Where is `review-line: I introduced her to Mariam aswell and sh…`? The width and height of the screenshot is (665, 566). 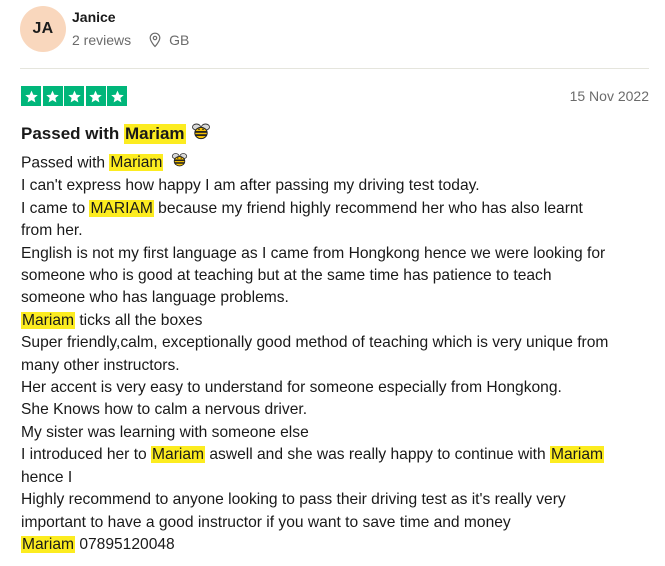 review-line: I introduced her to Mariam aswell and sh… is located at coordinates (337, 455).